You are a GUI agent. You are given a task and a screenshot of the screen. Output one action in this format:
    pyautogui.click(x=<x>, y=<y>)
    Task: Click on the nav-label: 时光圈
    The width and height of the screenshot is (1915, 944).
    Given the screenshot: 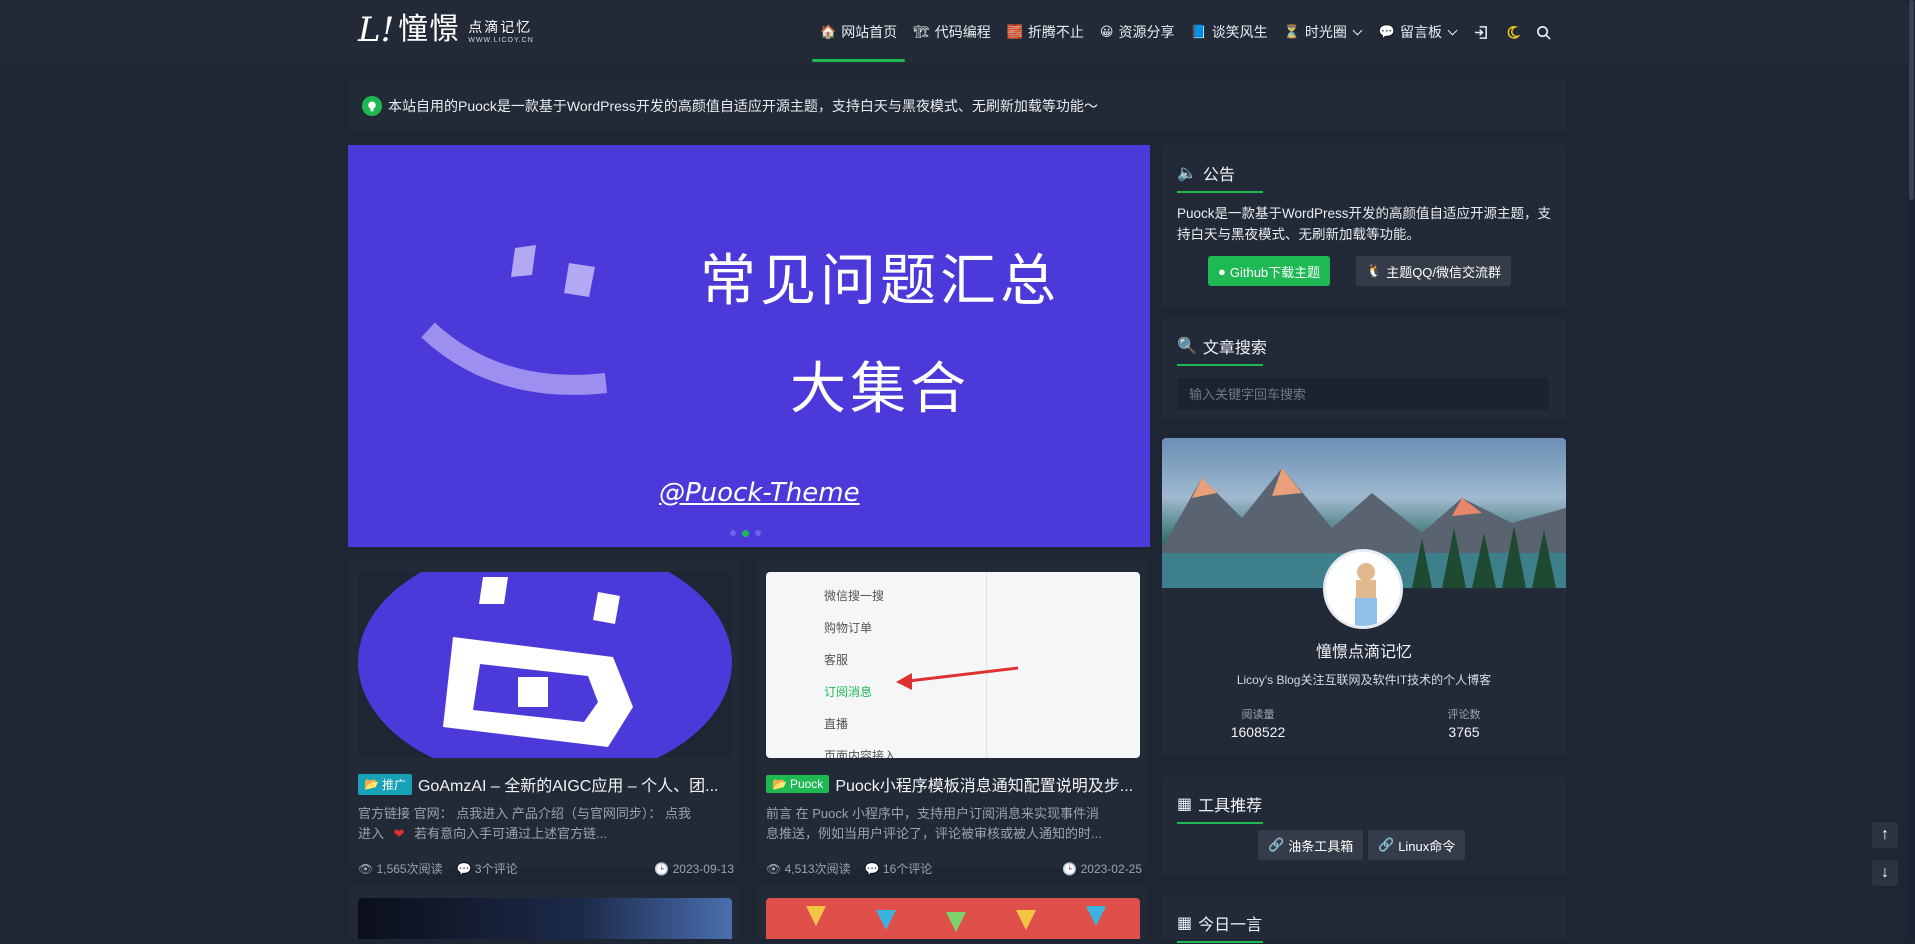 What is the action you would take?
    pyautogui.click(x=1325, y=32)
    